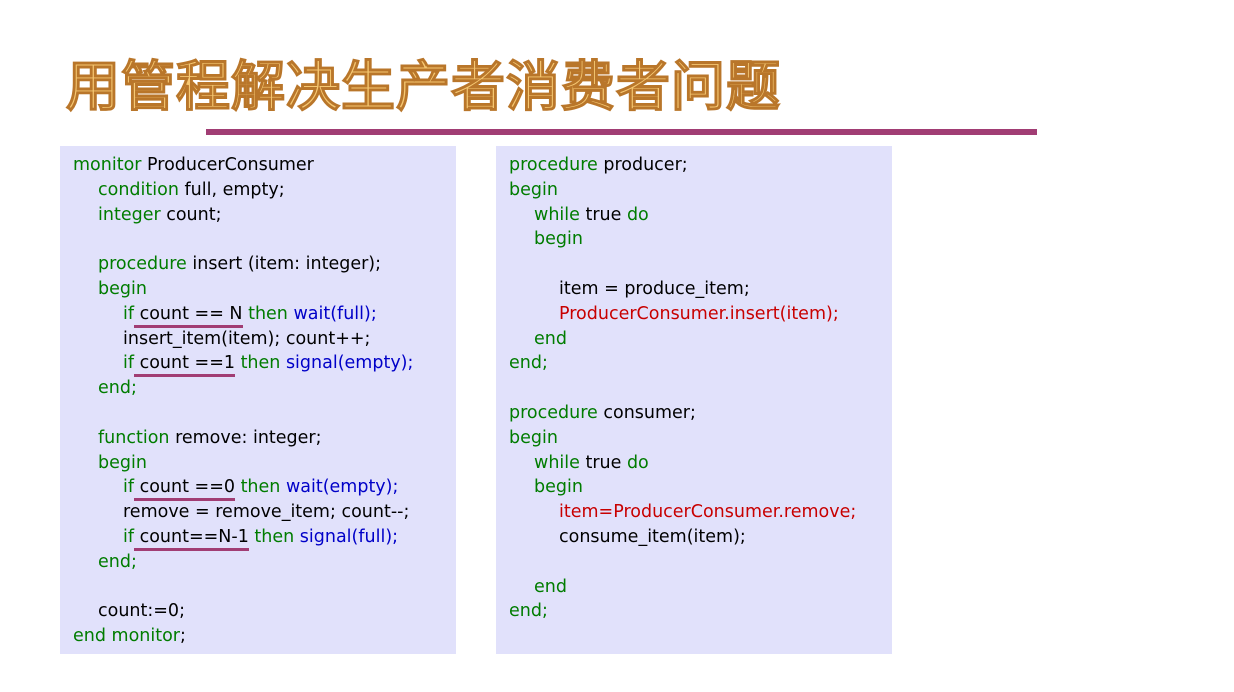 The height and width of the screenshot is (692, 1234). What do you see at coordinates (247, 338) in the screenshot?
I see `code-text: insert_item(item); count++;` at bounding box center [247, 338].